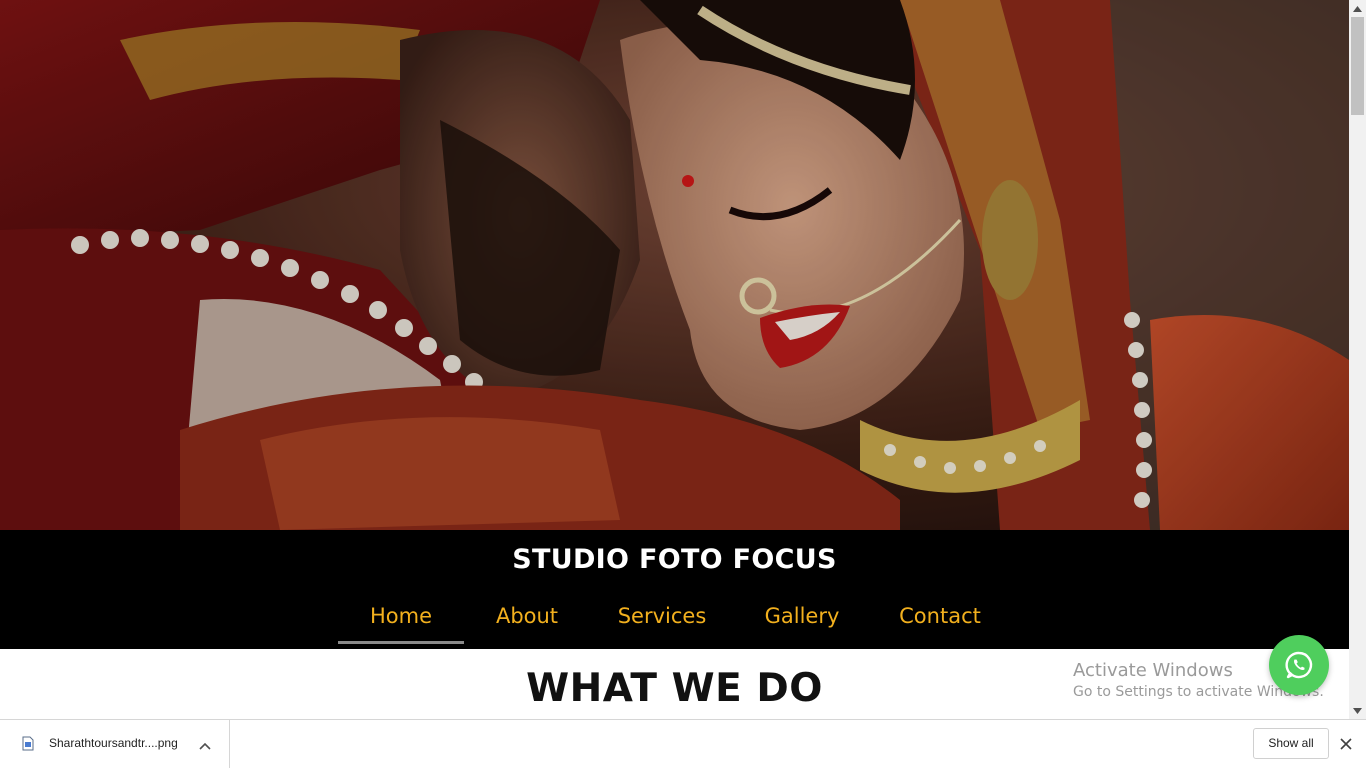  Describe the element at coordinates (1346, 746) in the screenshot. I see `close-icon` at that location.